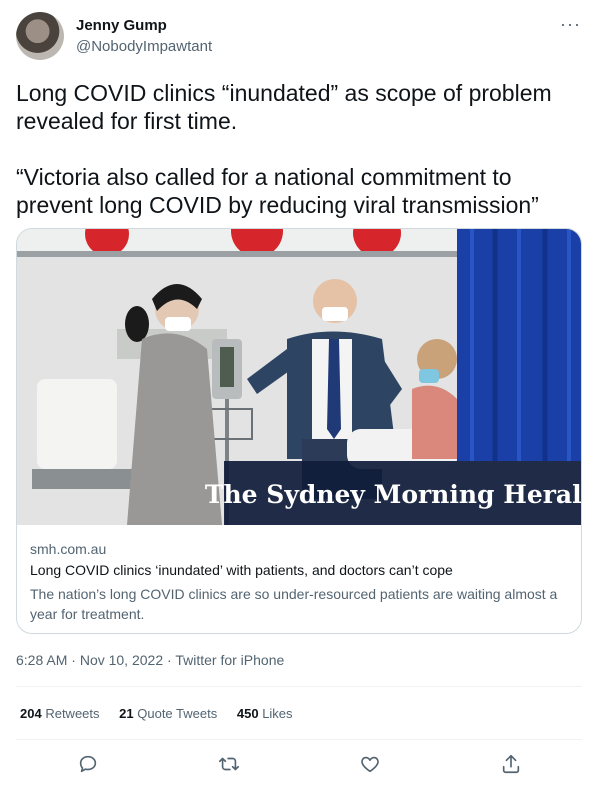  I want to click on newspaper-logo: The Sydney Morning Herald, so click(393, 494).